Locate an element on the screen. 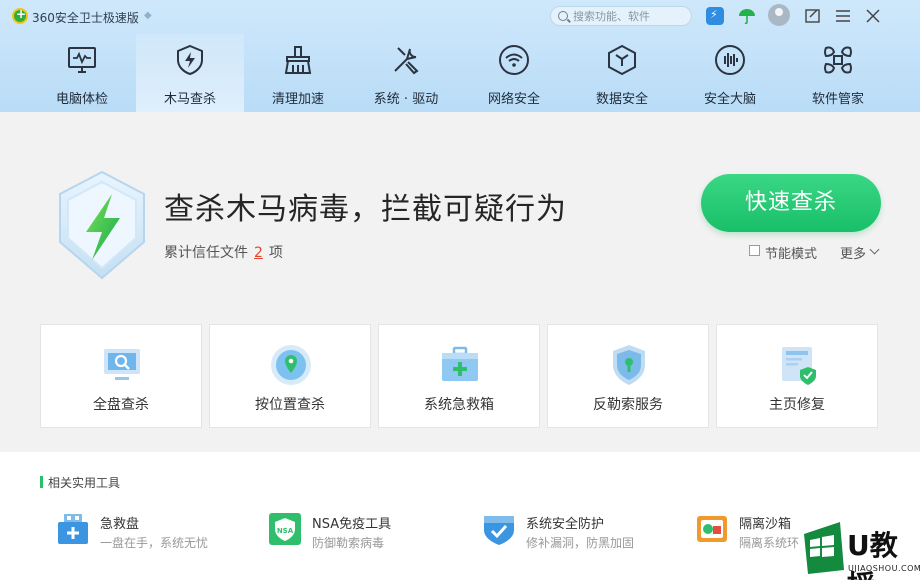 The width and height of the screenshot is (920, 580). broom-icon is located at coordinates (298, 60).